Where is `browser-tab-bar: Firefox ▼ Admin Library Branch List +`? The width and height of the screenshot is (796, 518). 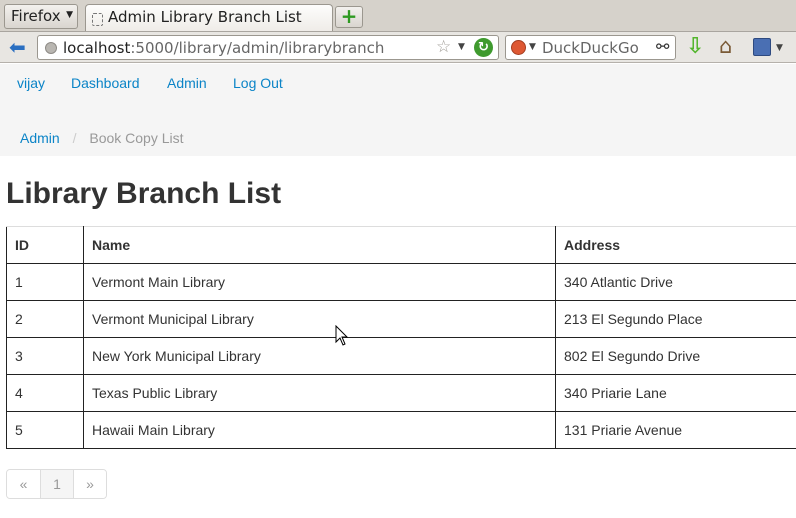 browser-tab-bar: Firefox ▼ Admin Library Branch List + is located at coordinates (398, 16).